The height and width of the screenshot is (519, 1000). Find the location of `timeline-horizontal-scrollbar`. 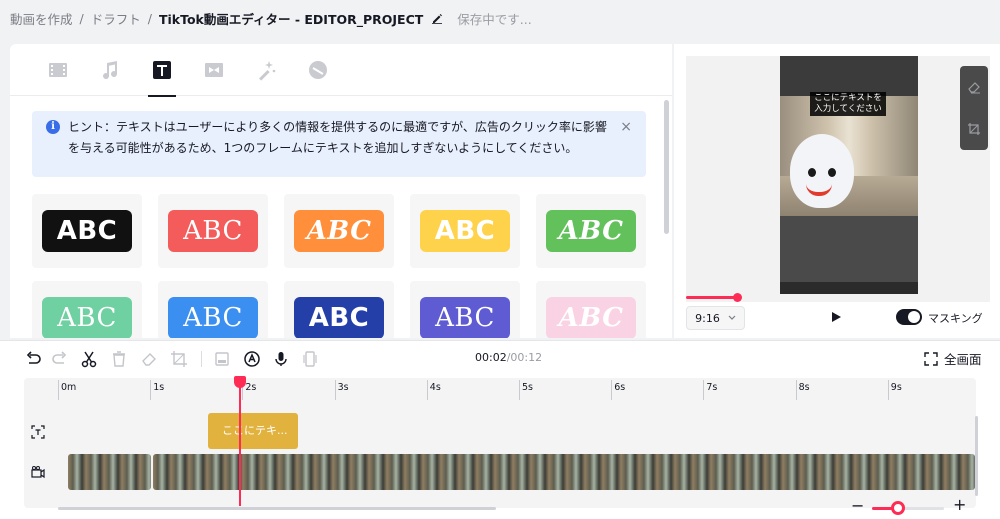

timeline-horizontal-scrollbar is located at coordinates (277, 508).